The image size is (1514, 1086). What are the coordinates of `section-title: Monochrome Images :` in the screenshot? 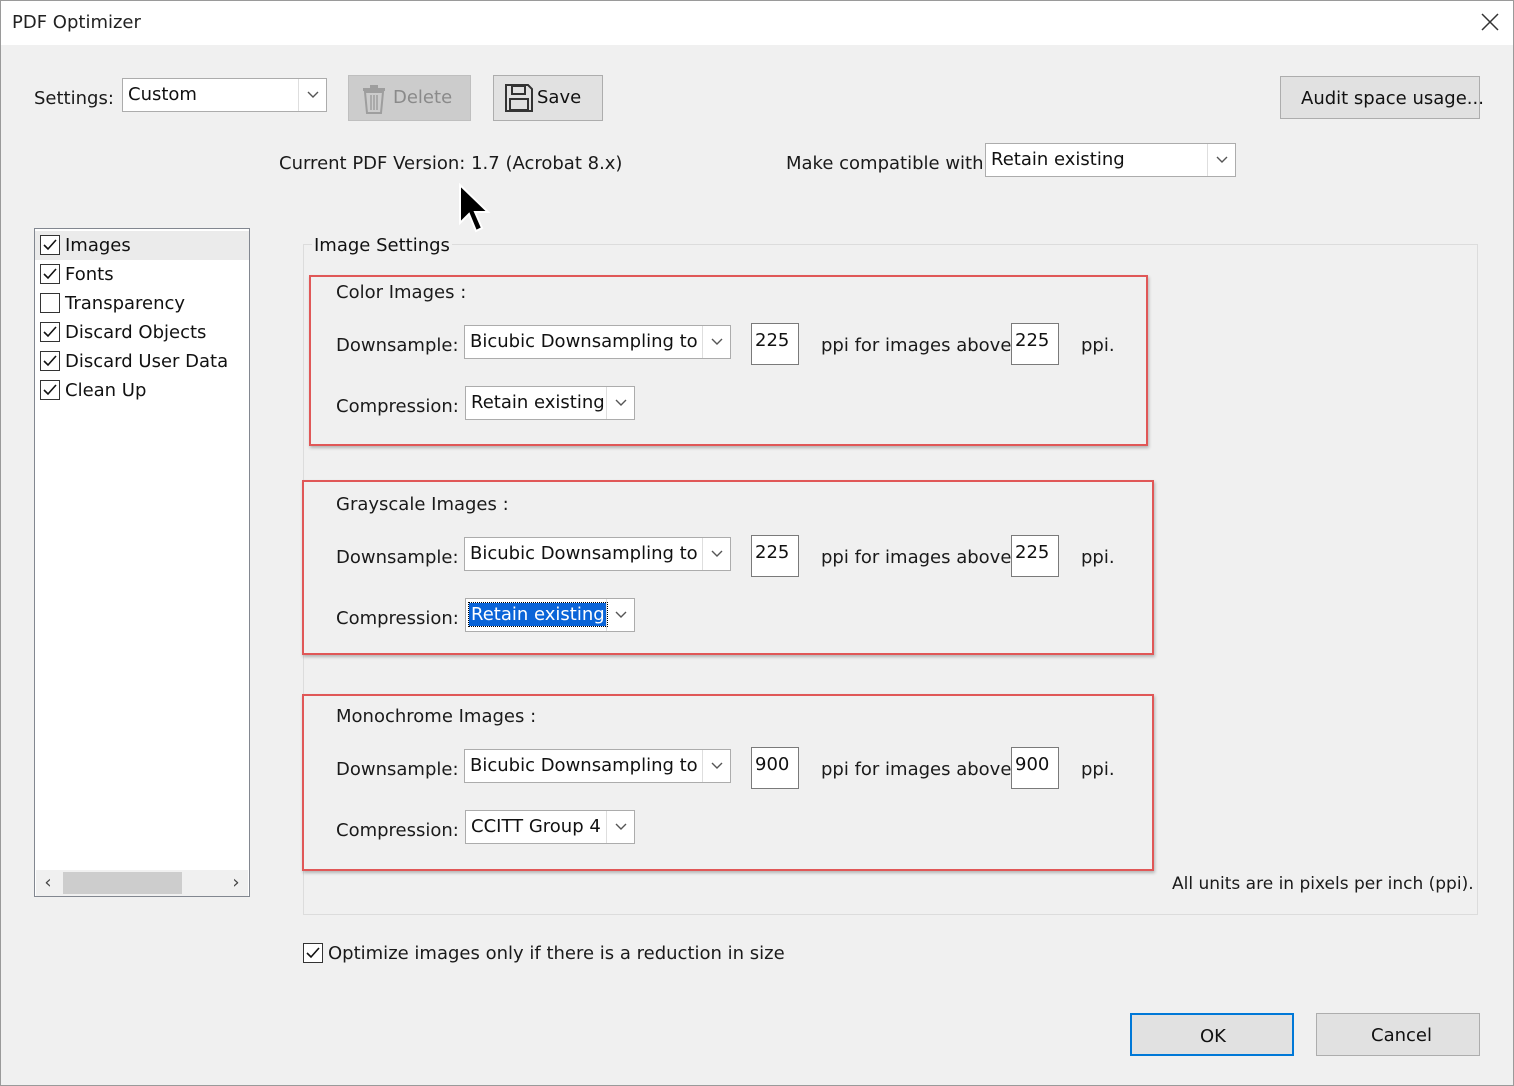 It's located at (436, 716).